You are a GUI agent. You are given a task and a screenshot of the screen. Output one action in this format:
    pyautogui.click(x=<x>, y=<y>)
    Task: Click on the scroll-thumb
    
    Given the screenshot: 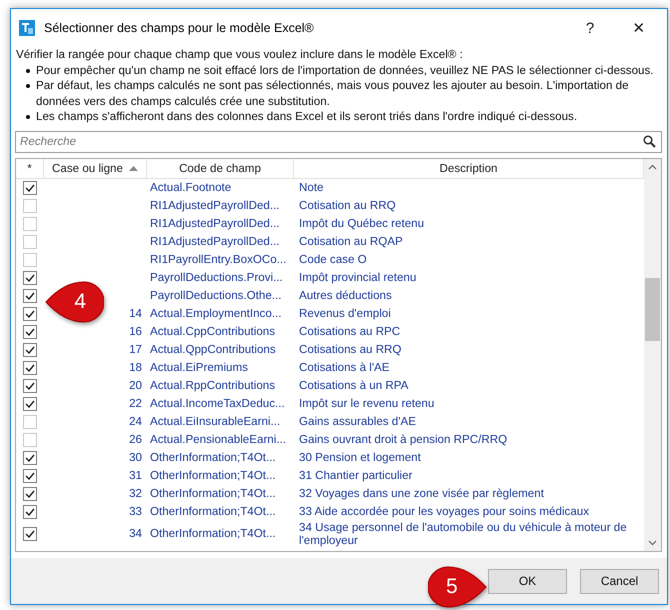 What is the action you would take?
    pyautogui.click(x=652, y=309)
    